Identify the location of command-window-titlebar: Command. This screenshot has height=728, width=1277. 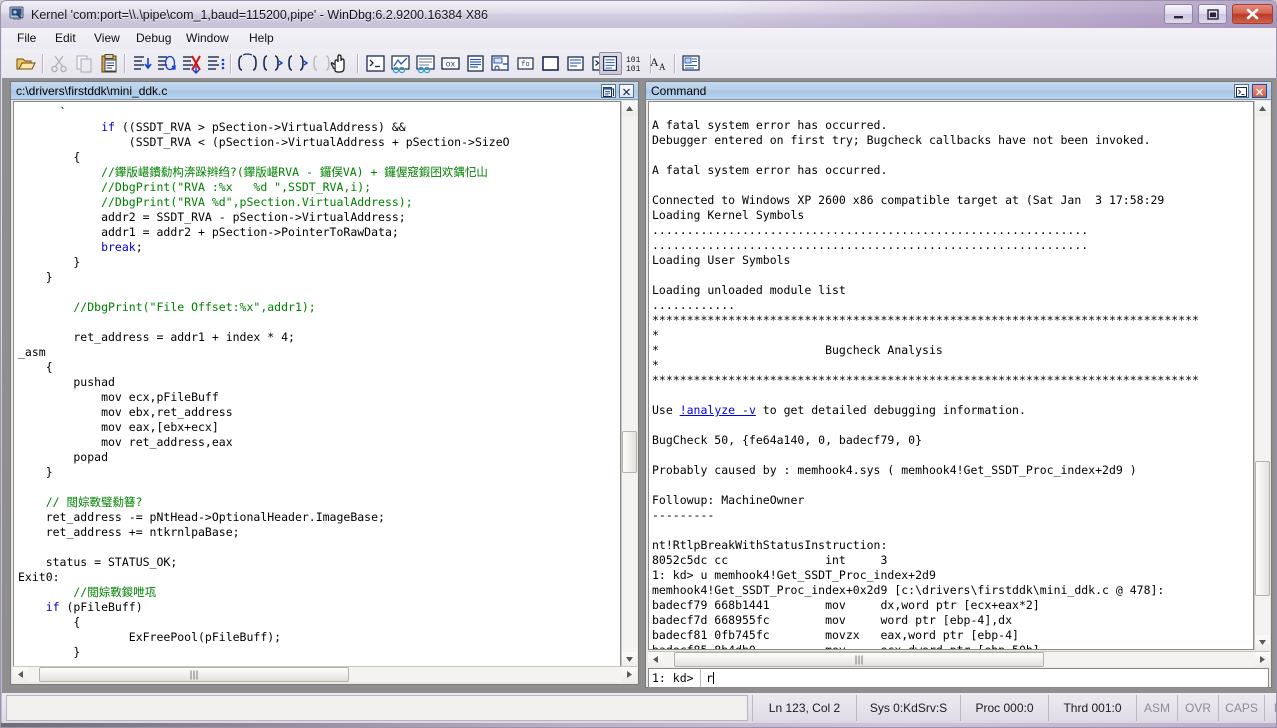
(958, 91).